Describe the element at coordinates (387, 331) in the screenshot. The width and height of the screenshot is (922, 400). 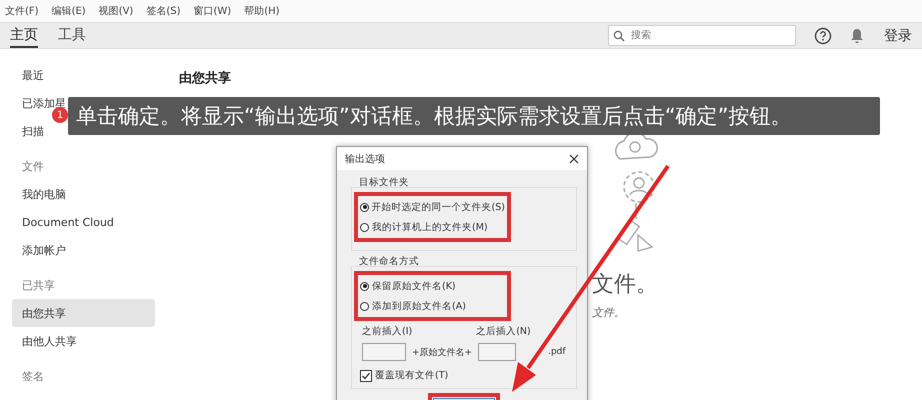
I see `field-label: 之前插入(I)` at that location.